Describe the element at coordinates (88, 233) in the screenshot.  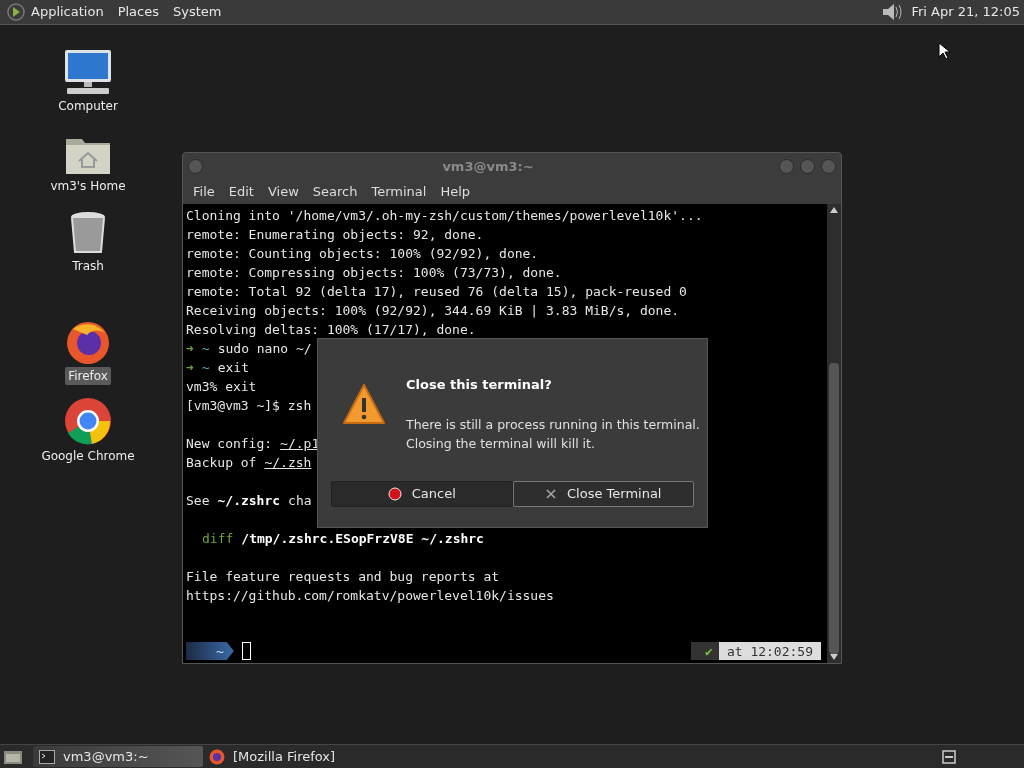
I see `trash-icon` at that location.